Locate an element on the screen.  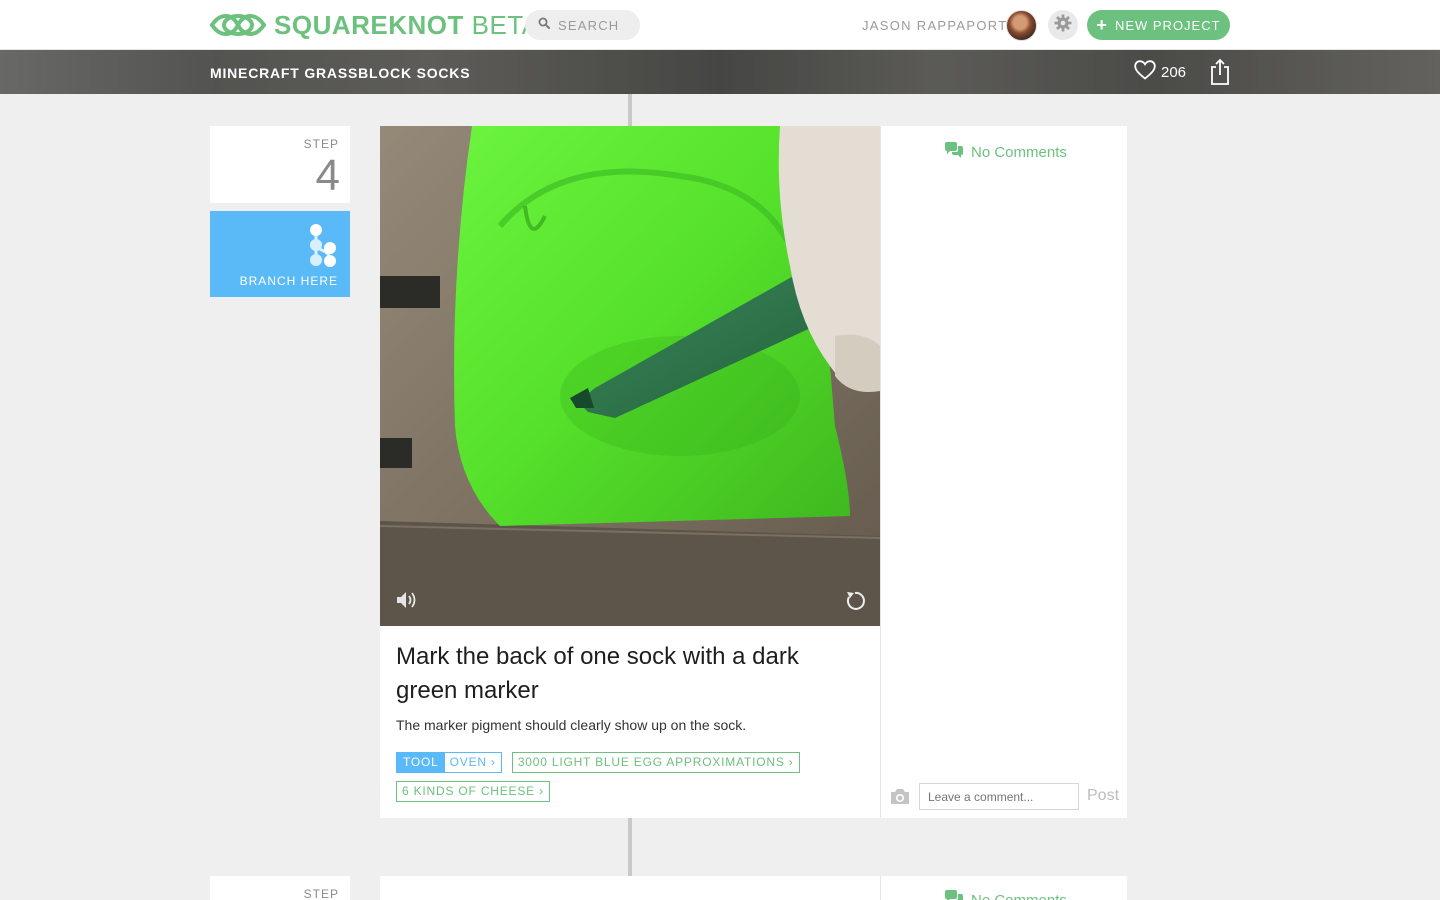
brand-name: SQUAREKNOT BETA is located at coordinates (407, 25).